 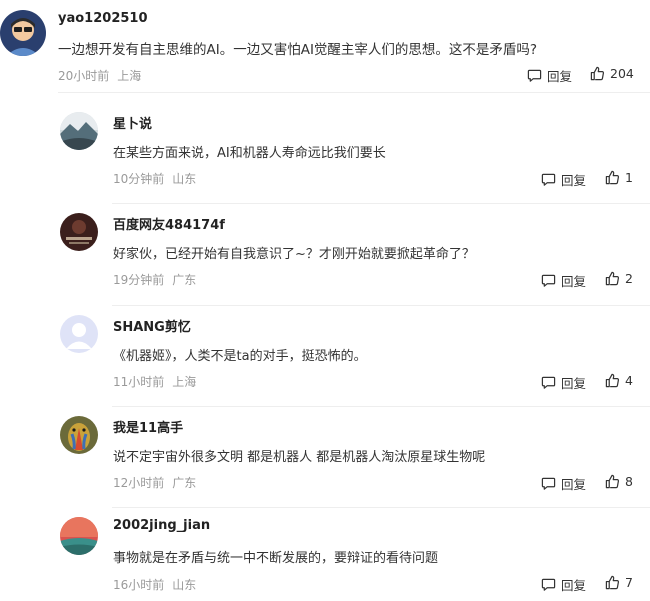 What do you see at coordinates (132, 122) in the screenshot?
I see `username: 星卜说` at bounding box center [132, 122].